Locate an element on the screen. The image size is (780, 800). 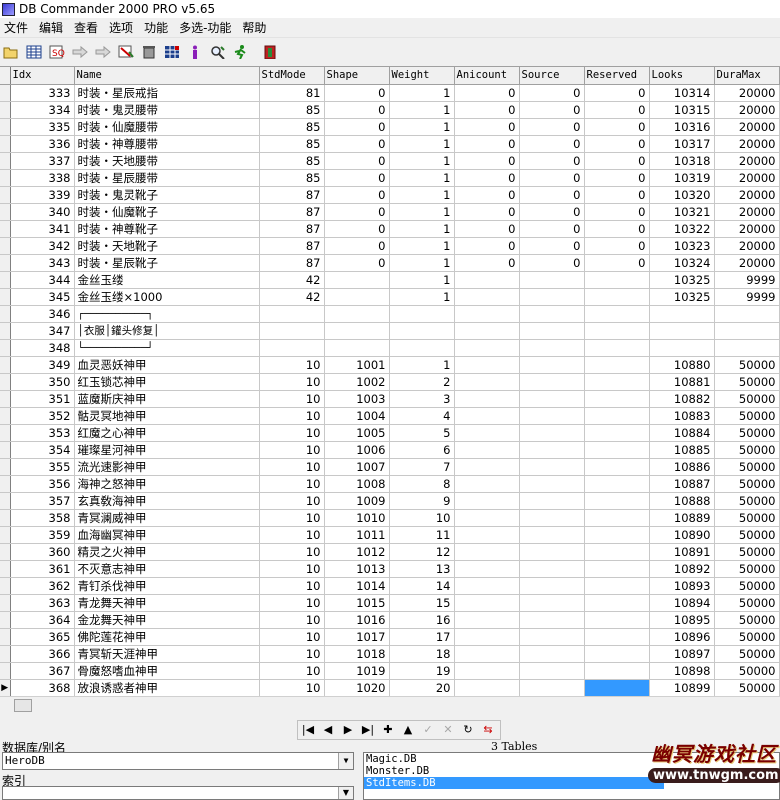
table-cell-weight is located at coordinates (422, 331).